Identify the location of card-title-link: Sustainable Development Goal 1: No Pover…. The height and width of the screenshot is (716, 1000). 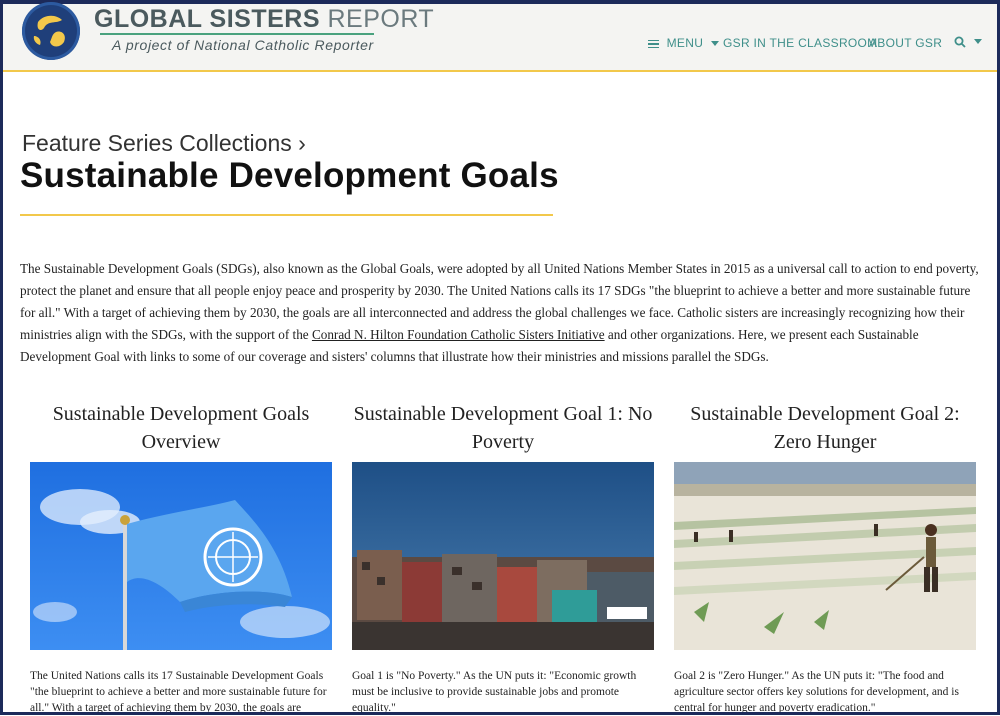
(503, 431).